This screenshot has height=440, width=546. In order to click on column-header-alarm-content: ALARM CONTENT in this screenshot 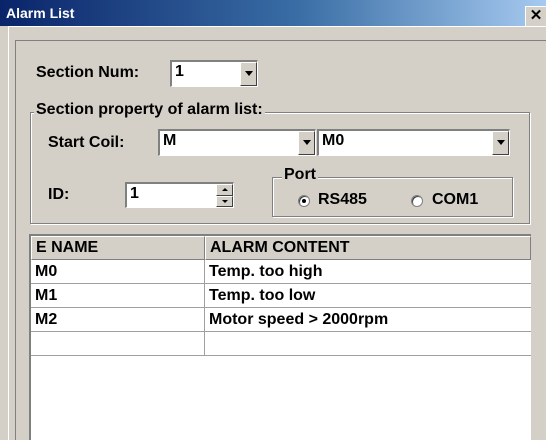, I will do `click(368, 248)`.